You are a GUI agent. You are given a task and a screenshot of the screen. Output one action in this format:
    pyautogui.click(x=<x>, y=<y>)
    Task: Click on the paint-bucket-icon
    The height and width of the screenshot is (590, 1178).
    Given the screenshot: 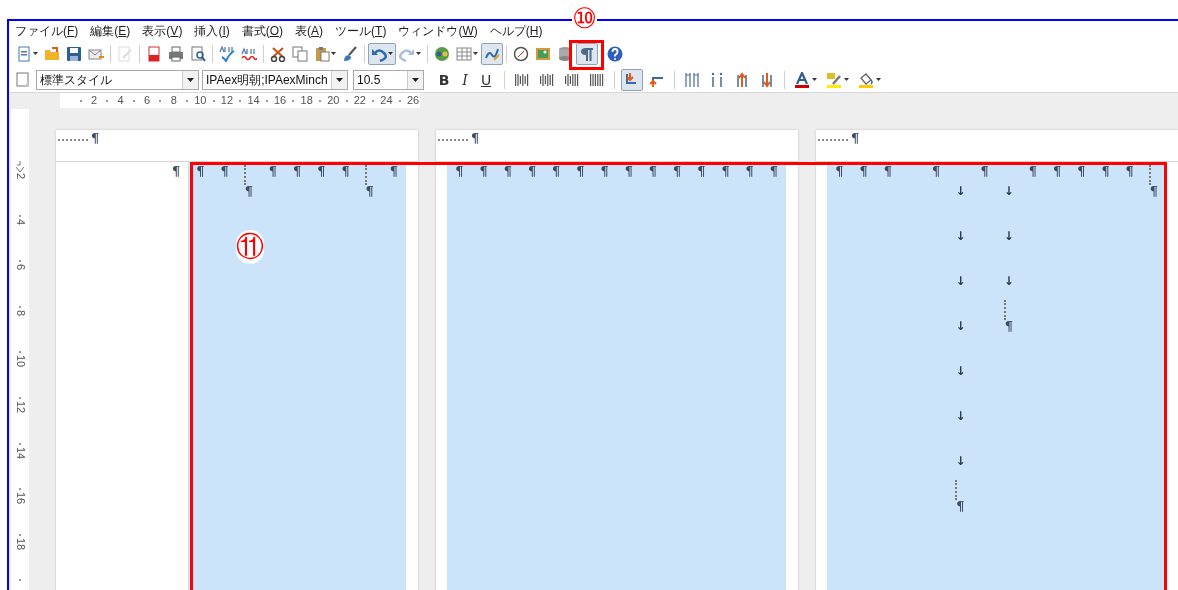 What is the action you would take?
    pyautogui.click(x=866, y=79)
    